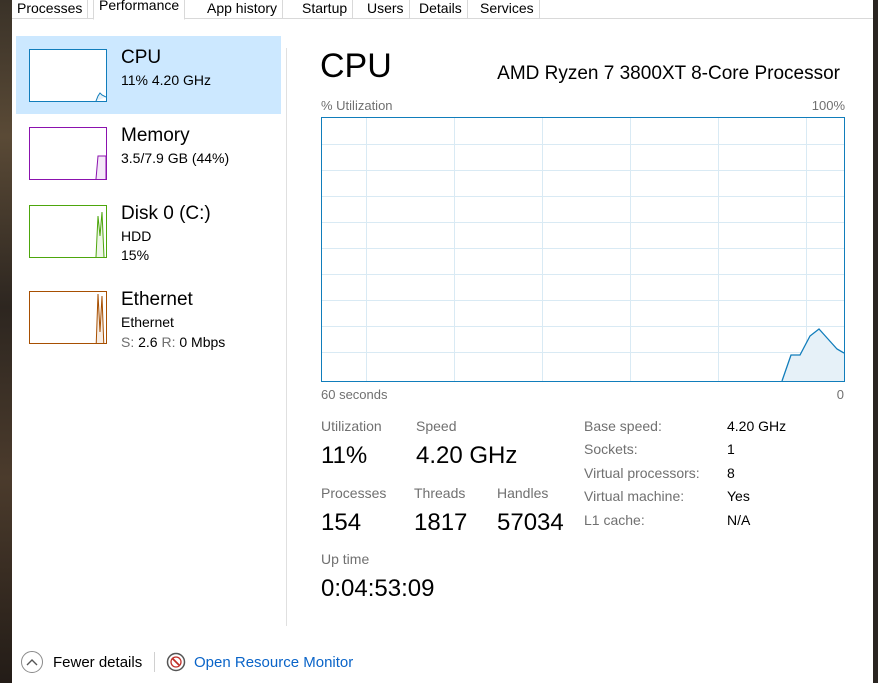 The image size is (878, 683). I want to click on tab-app-history: App history, so click(243, 9).